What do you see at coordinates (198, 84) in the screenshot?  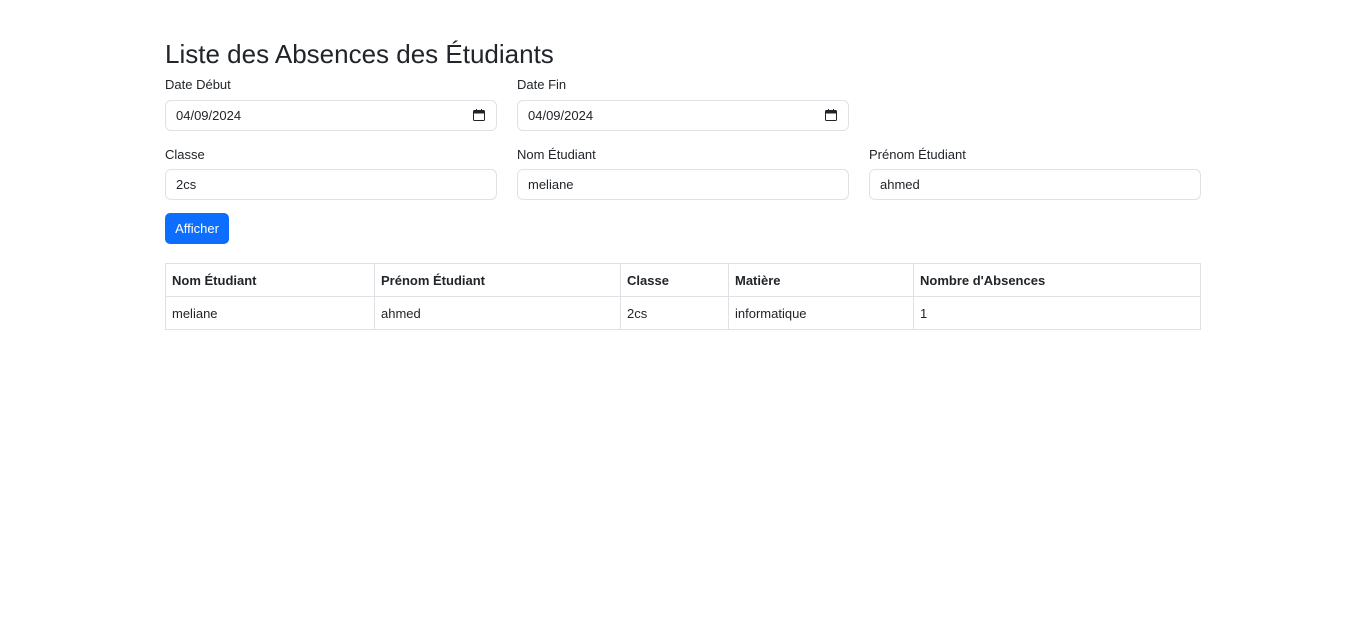 I see `date-debut-label: Date Début` at bounding box center [198, 84].